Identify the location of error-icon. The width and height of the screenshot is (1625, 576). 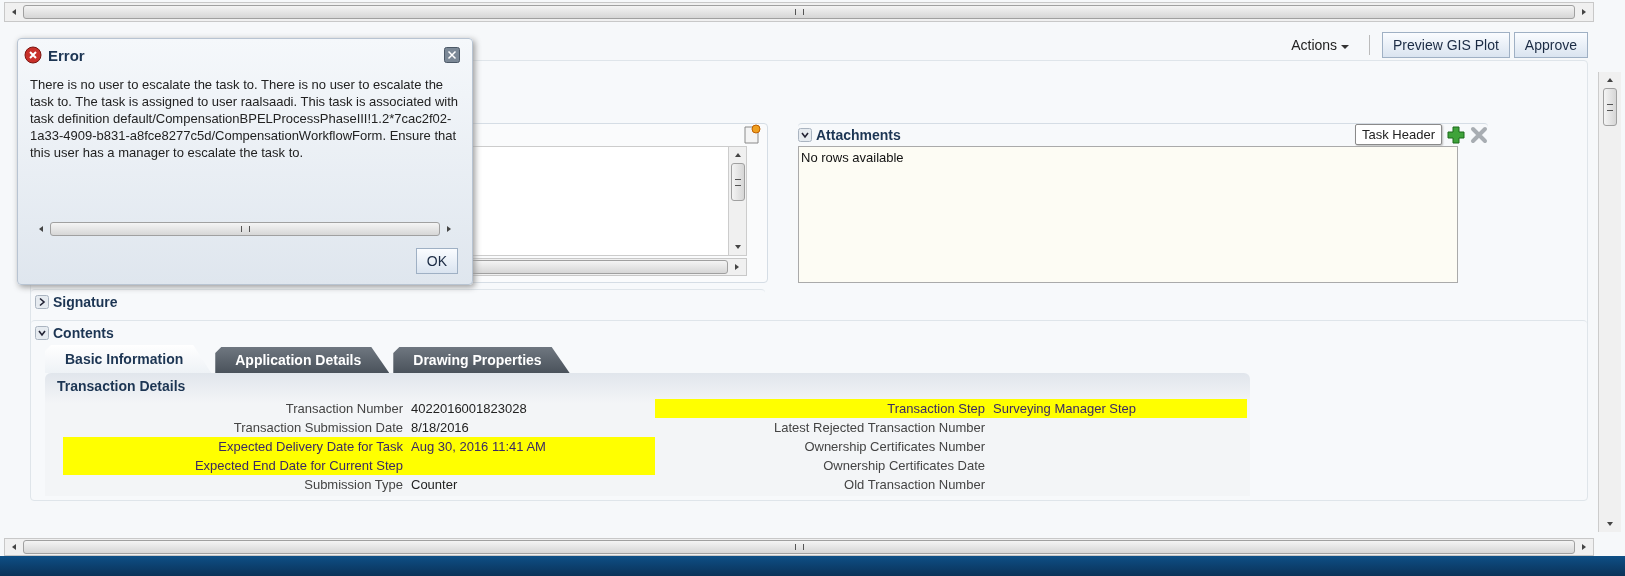
(33, 55).